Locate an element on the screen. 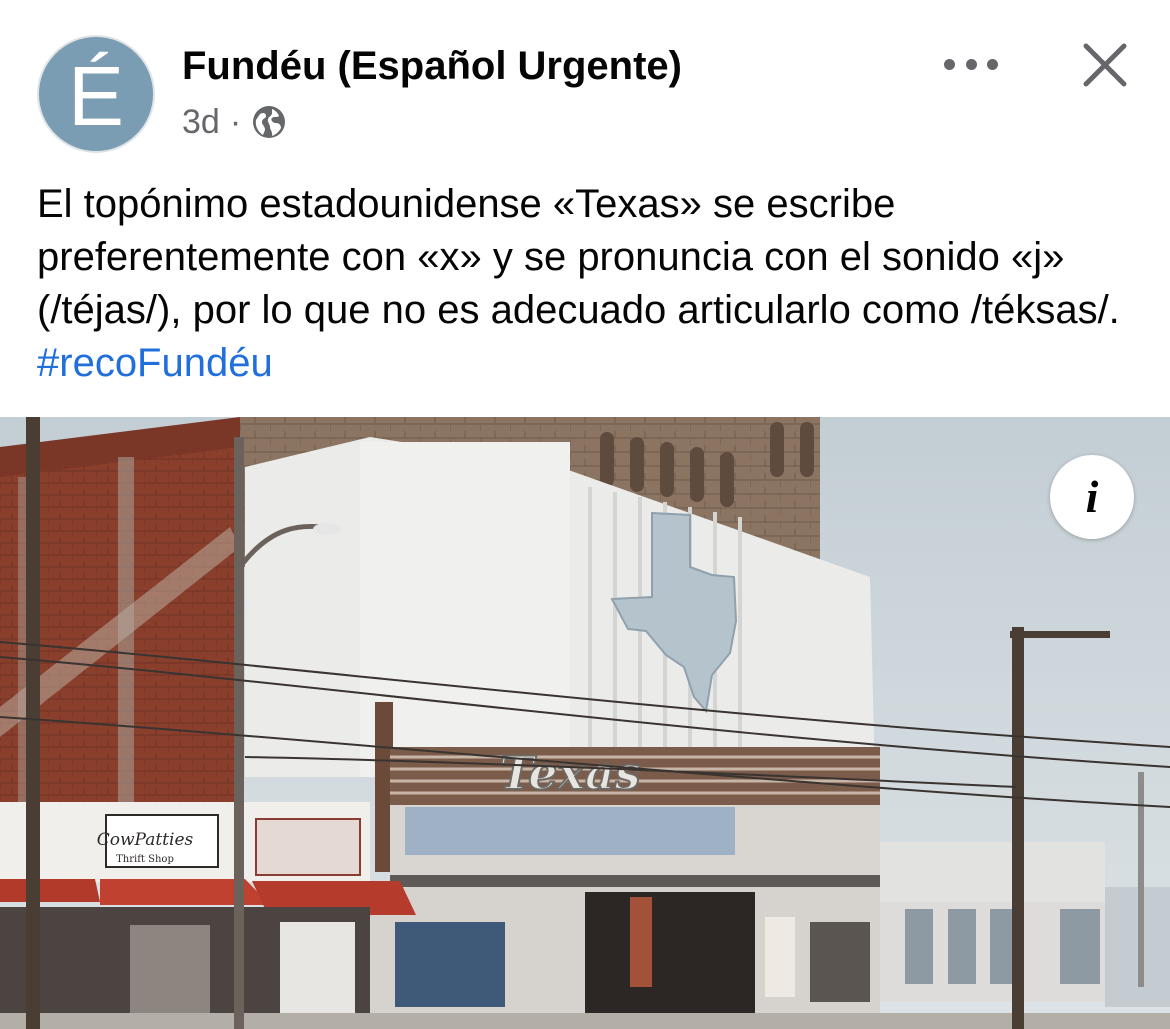 The height and width of the screenshot is (1029, 1170). hashtag-link: #recoFundéu is located at coordinates (155, 363).